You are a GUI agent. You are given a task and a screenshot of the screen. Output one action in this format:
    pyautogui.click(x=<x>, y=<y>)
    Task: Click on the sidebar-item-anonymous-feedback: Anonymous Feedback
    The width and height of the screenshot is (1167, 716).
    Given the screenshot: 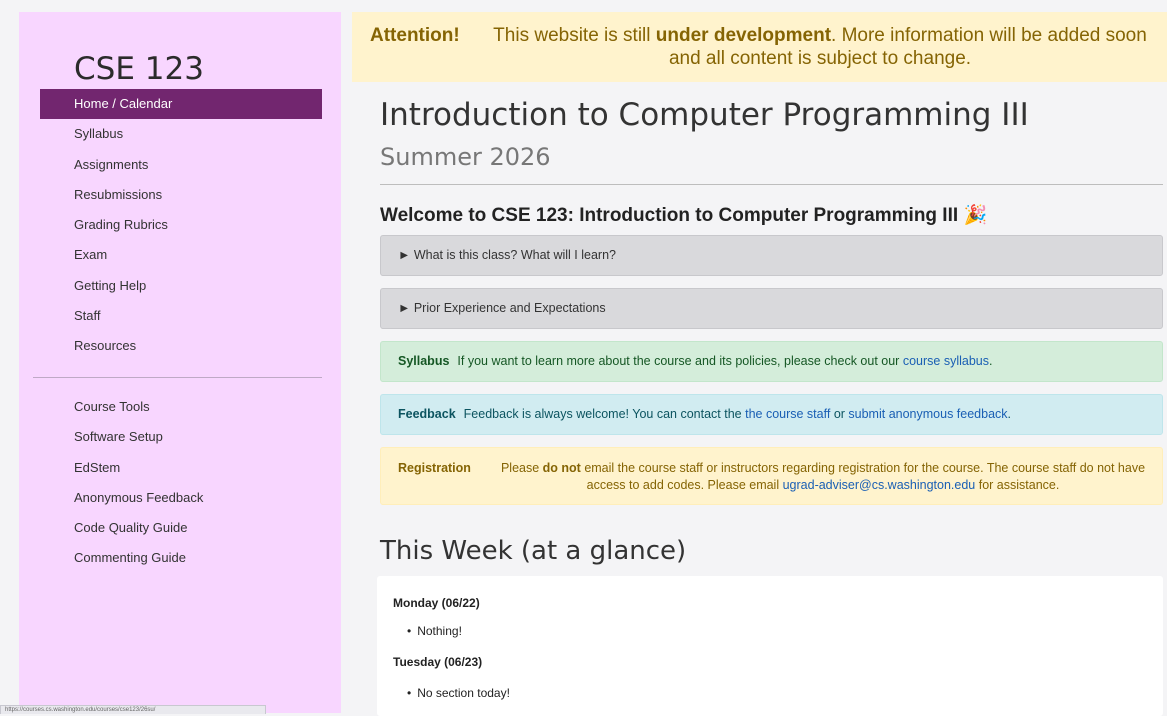 What is the action you would take?
    pyautogui.click(x=181, y=498)
    